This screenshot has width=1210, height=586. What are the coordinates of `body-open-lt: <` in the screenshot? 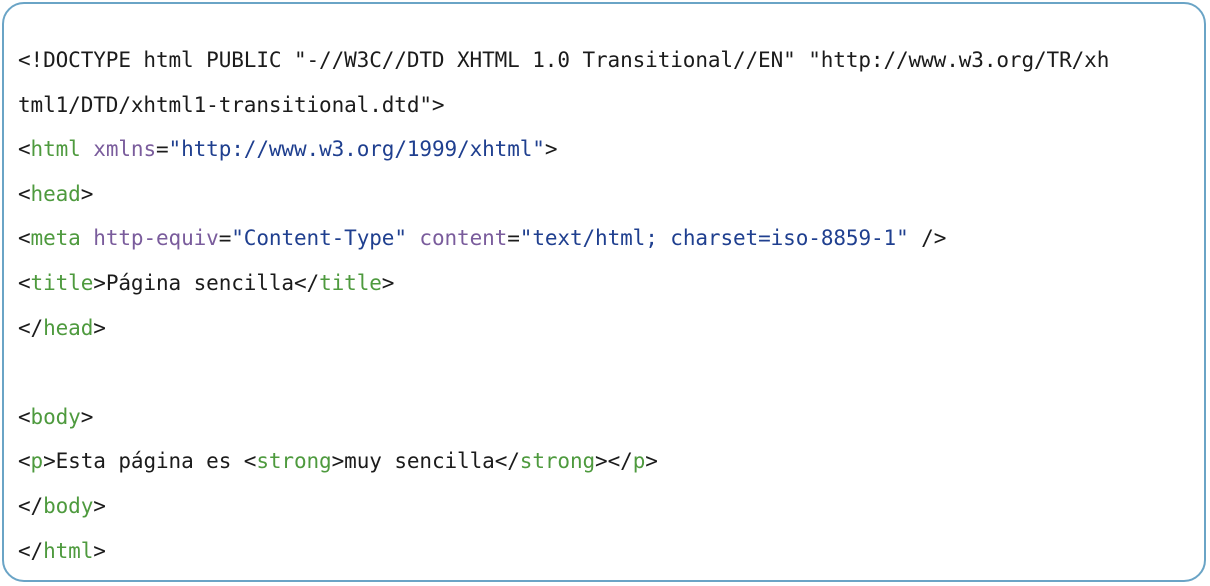 It's located at (24, 416).